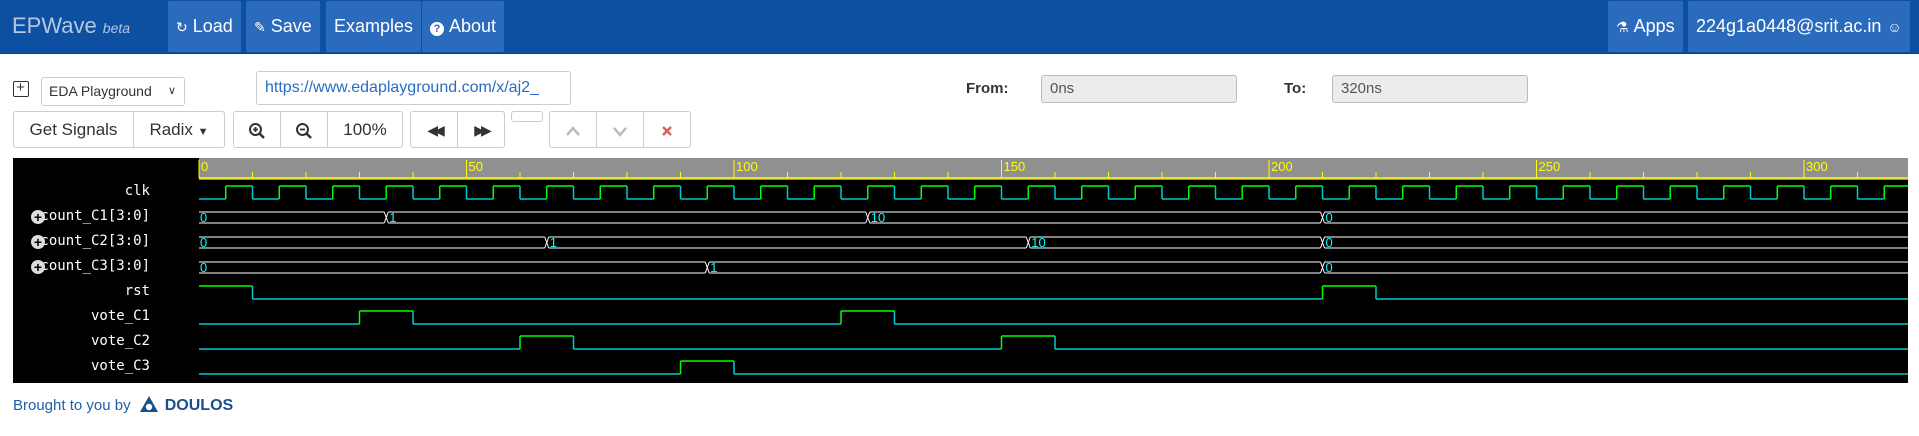 The image size is (1919, 436). I want to click on move-down-button, so click(620, 129).